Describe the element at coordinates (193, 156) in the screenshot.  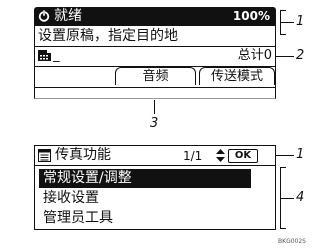
I see `page-indicator: 1/1` at that location.